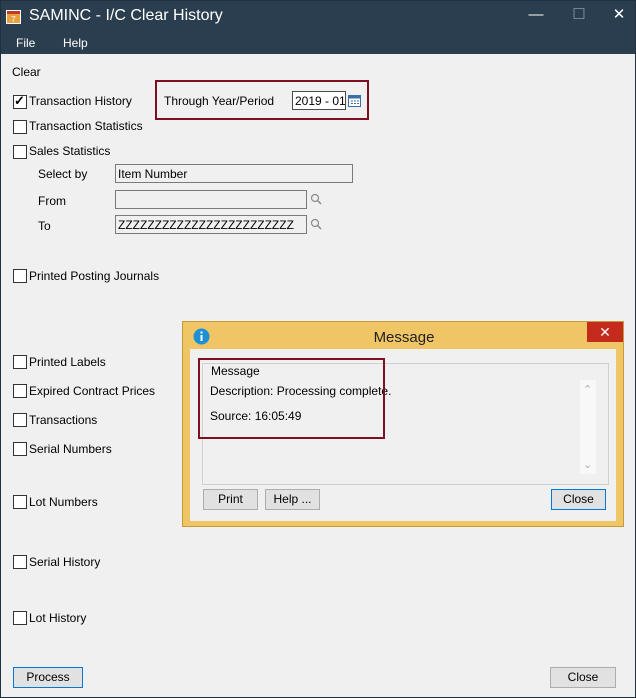 This screenshot has width=636, height=698. Describe the element at coordinates (44, 226) in the screenshot. I see `to-label: To` at that location.